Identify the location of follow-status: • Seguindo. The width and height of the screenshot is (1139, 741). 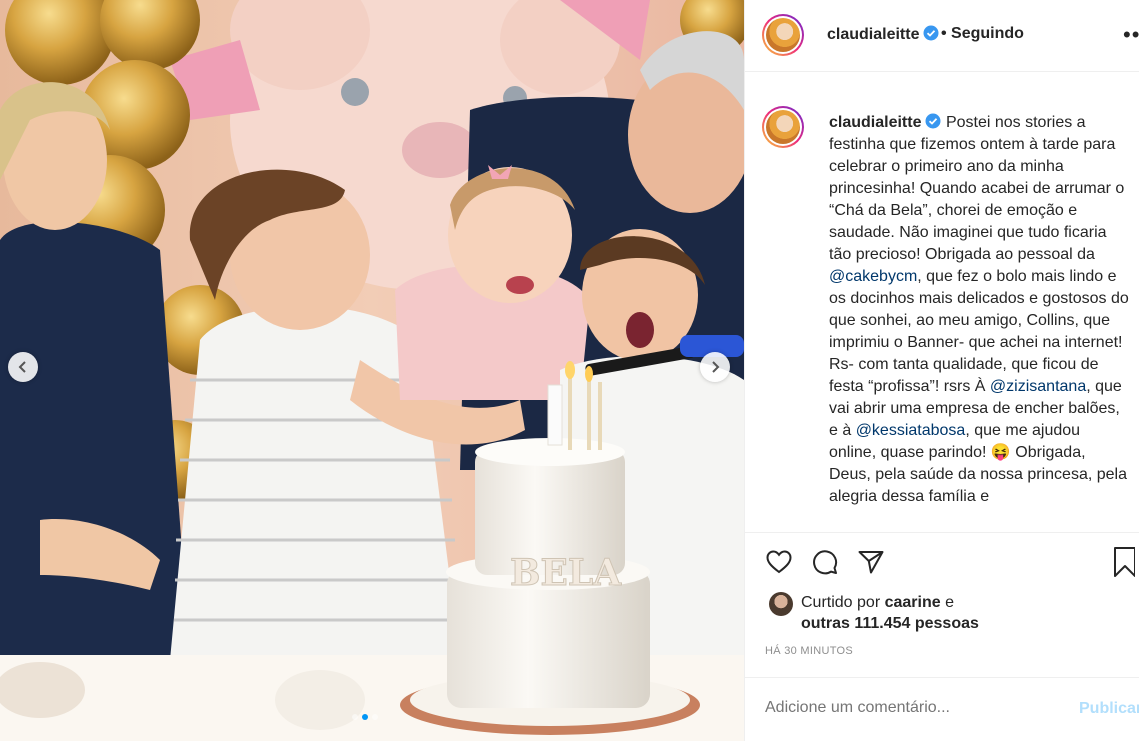
(982, 34).